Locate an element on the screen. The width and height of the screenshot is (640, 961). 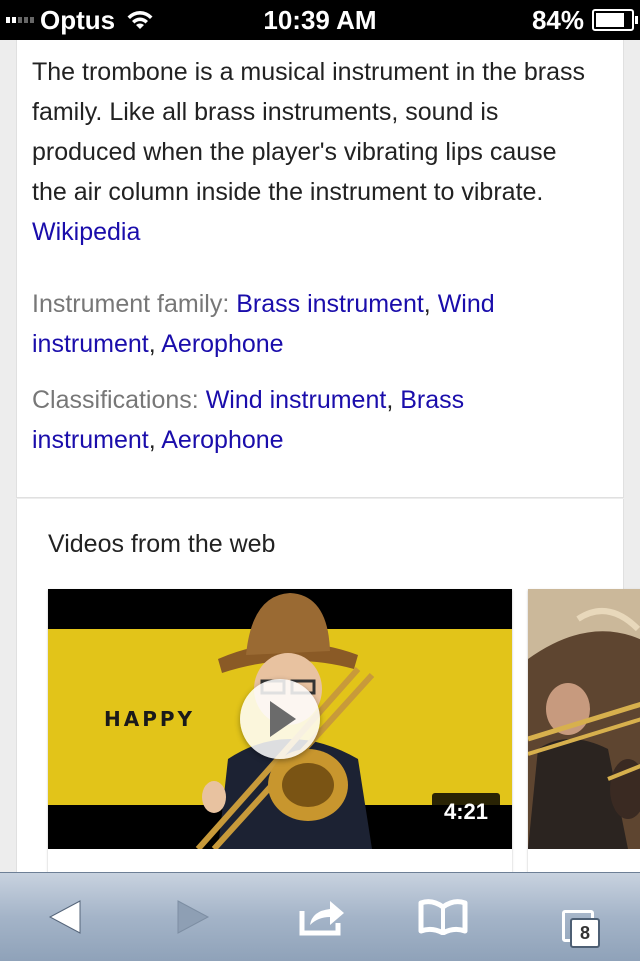
video-thumbnail is located at coordinates (584, 719).